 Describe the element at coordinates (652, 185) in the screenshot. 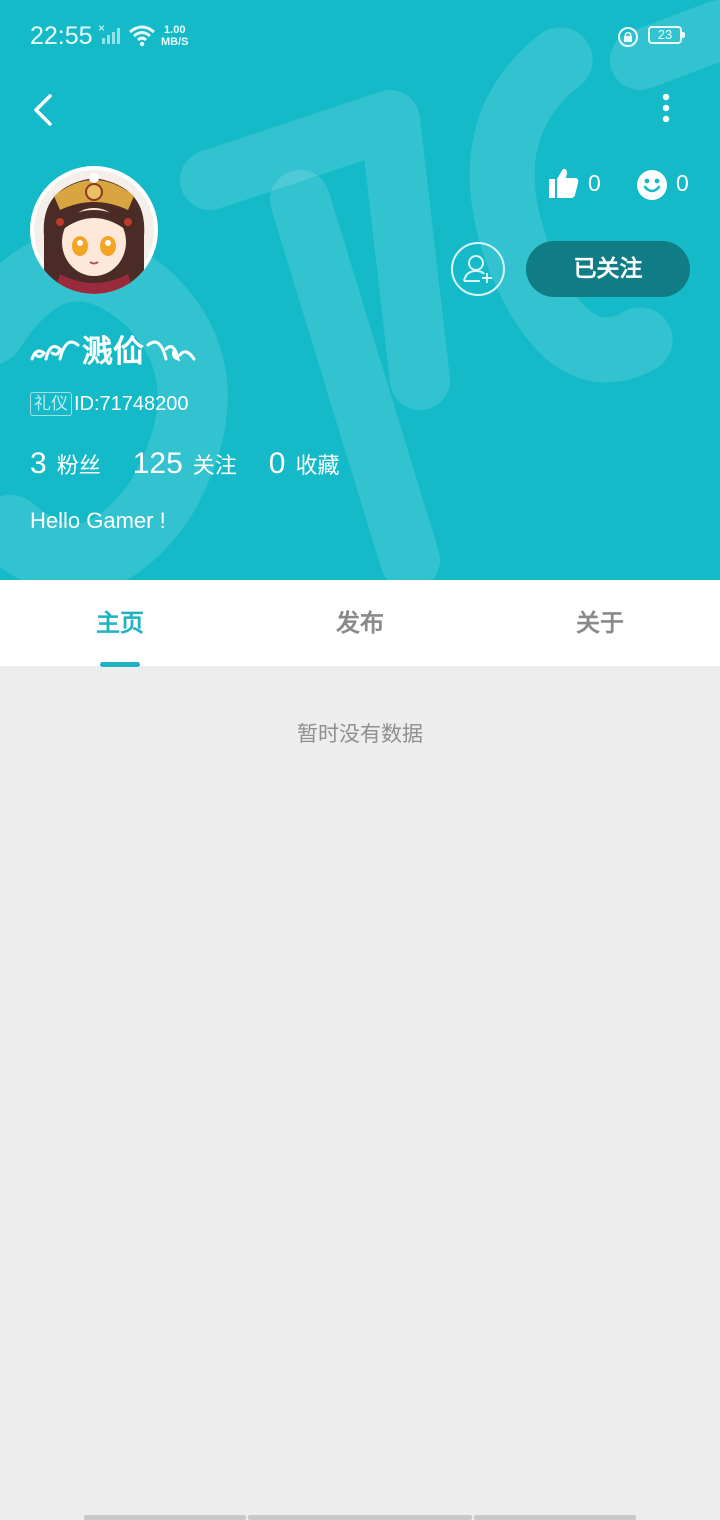

I see `smile-icon` at that location.